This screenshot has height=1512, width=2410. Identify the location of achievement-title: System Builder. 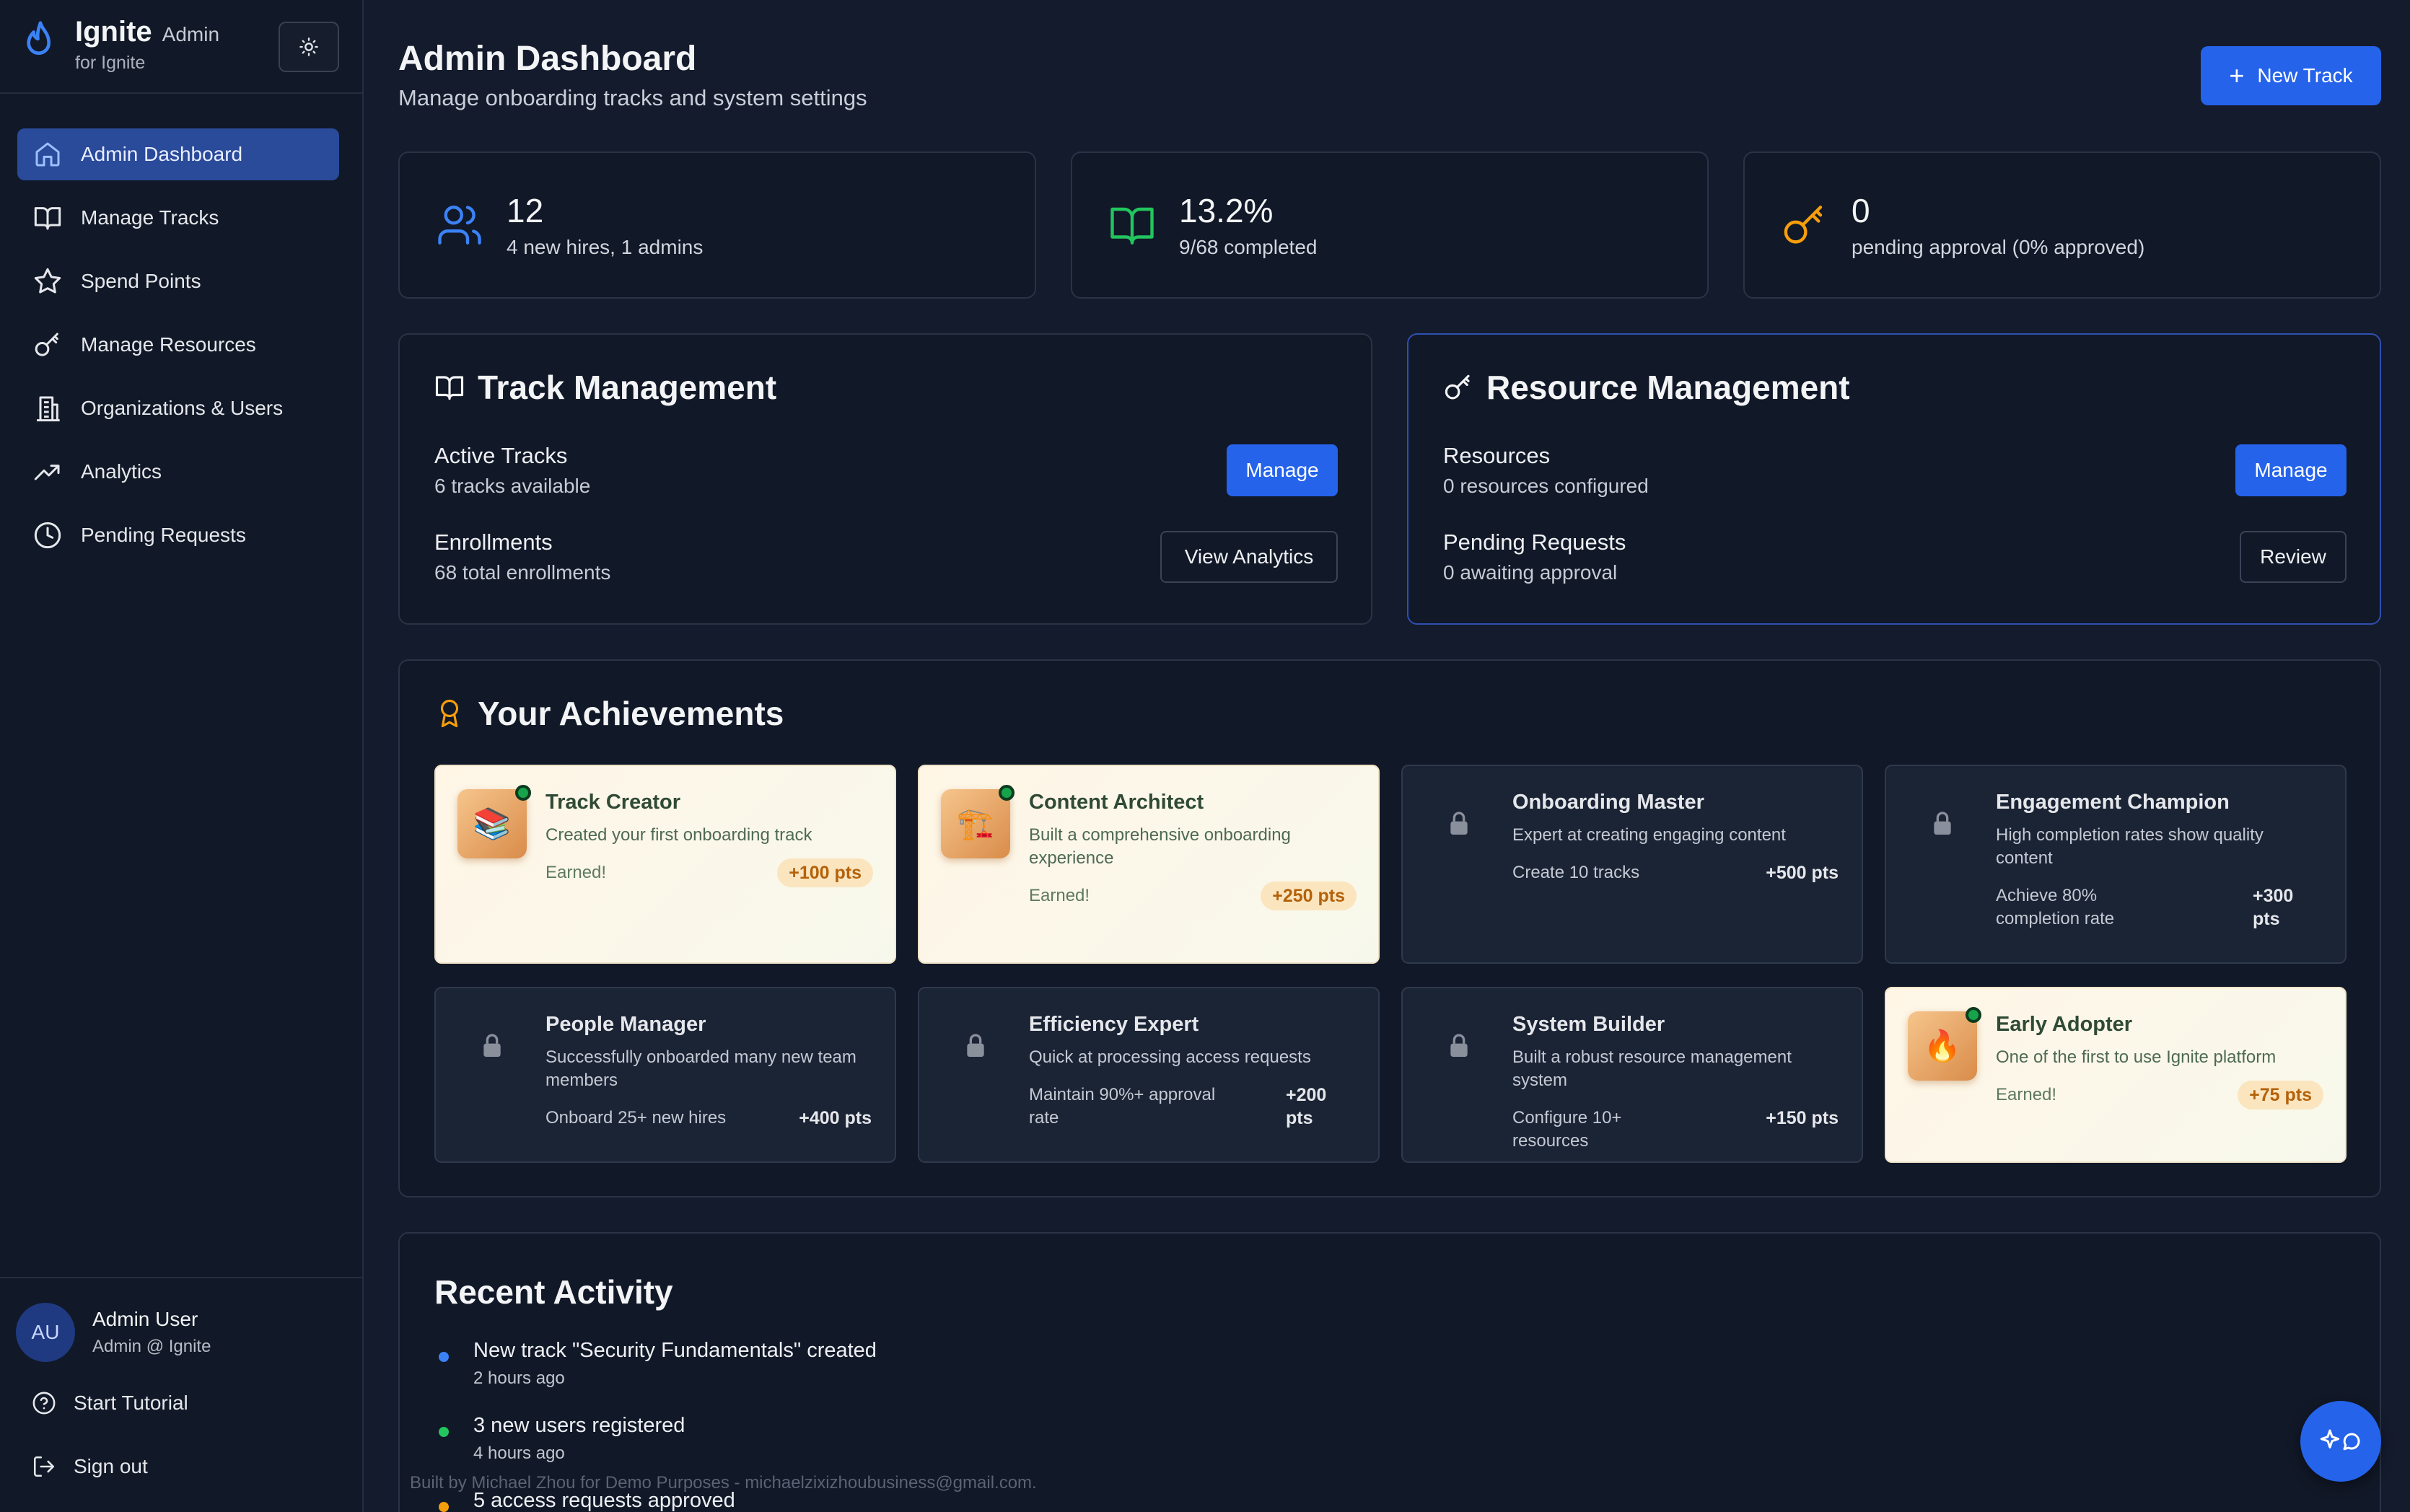
(1588, 1024).